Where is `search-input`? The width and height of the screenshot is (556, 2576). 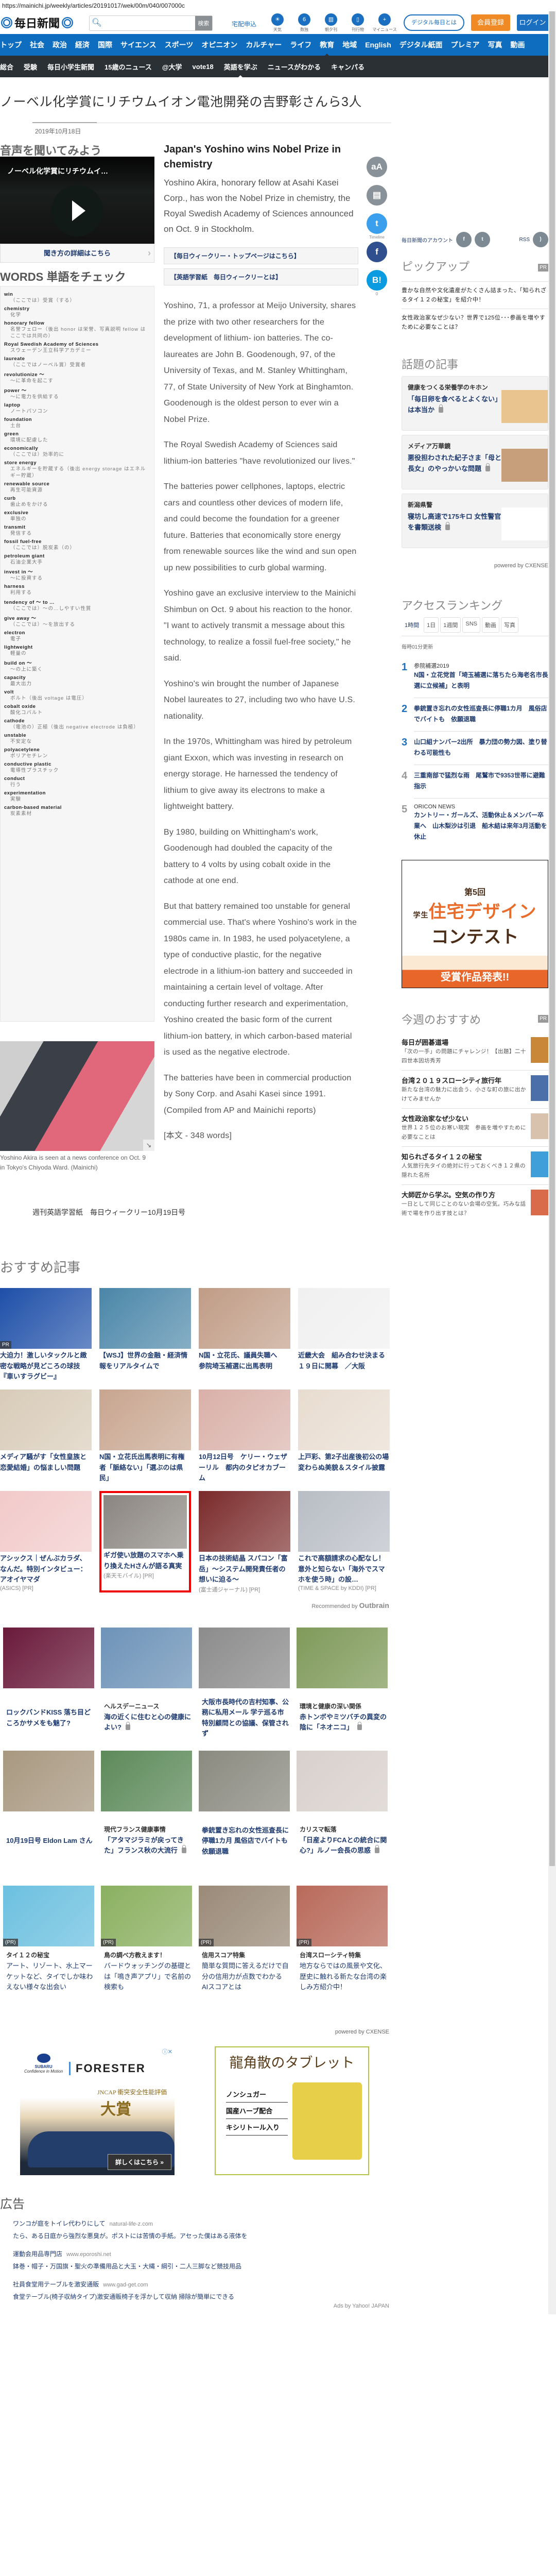
search-input is located at coordinates (149, 23).